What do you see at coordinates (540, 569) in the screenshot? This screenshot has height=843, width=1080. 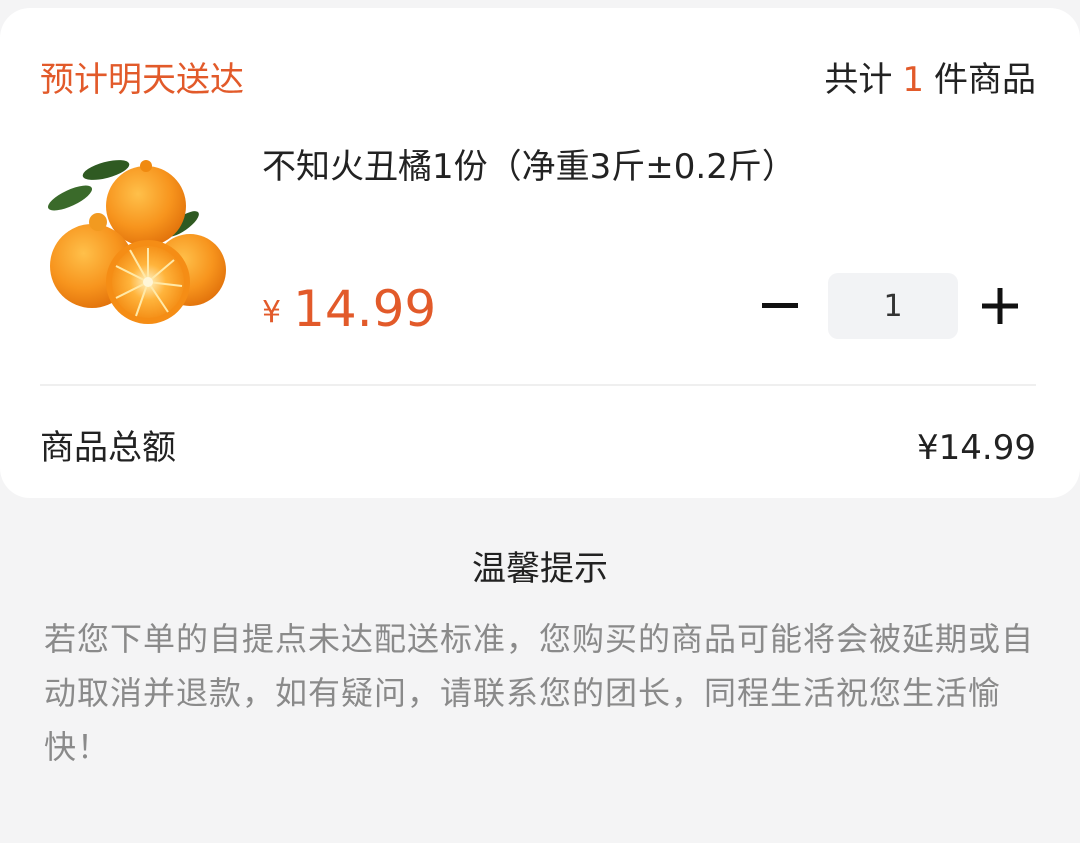 I see `notice-title: 温馨提示` at bounding box center [540, 569].